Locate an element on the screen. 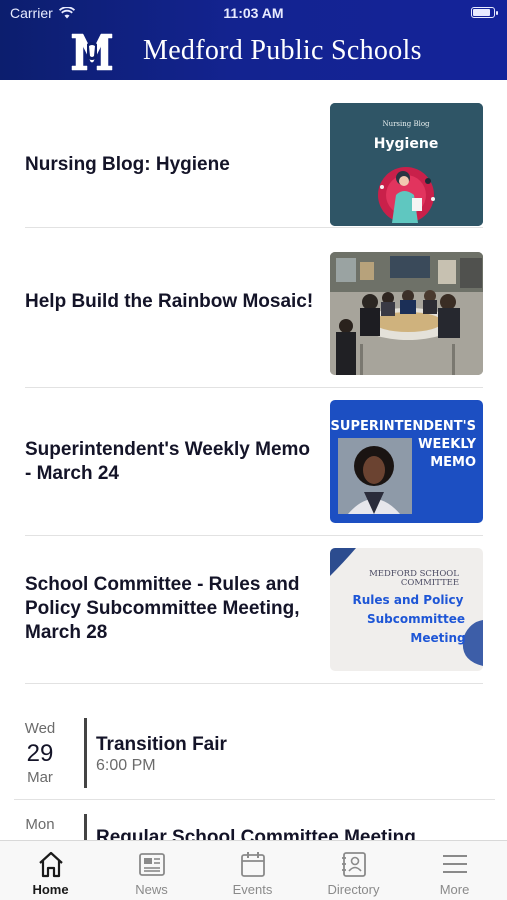 This screenshot has width=507, height=900. status-time: 11:03 AM is located at coordinates (253, 13).